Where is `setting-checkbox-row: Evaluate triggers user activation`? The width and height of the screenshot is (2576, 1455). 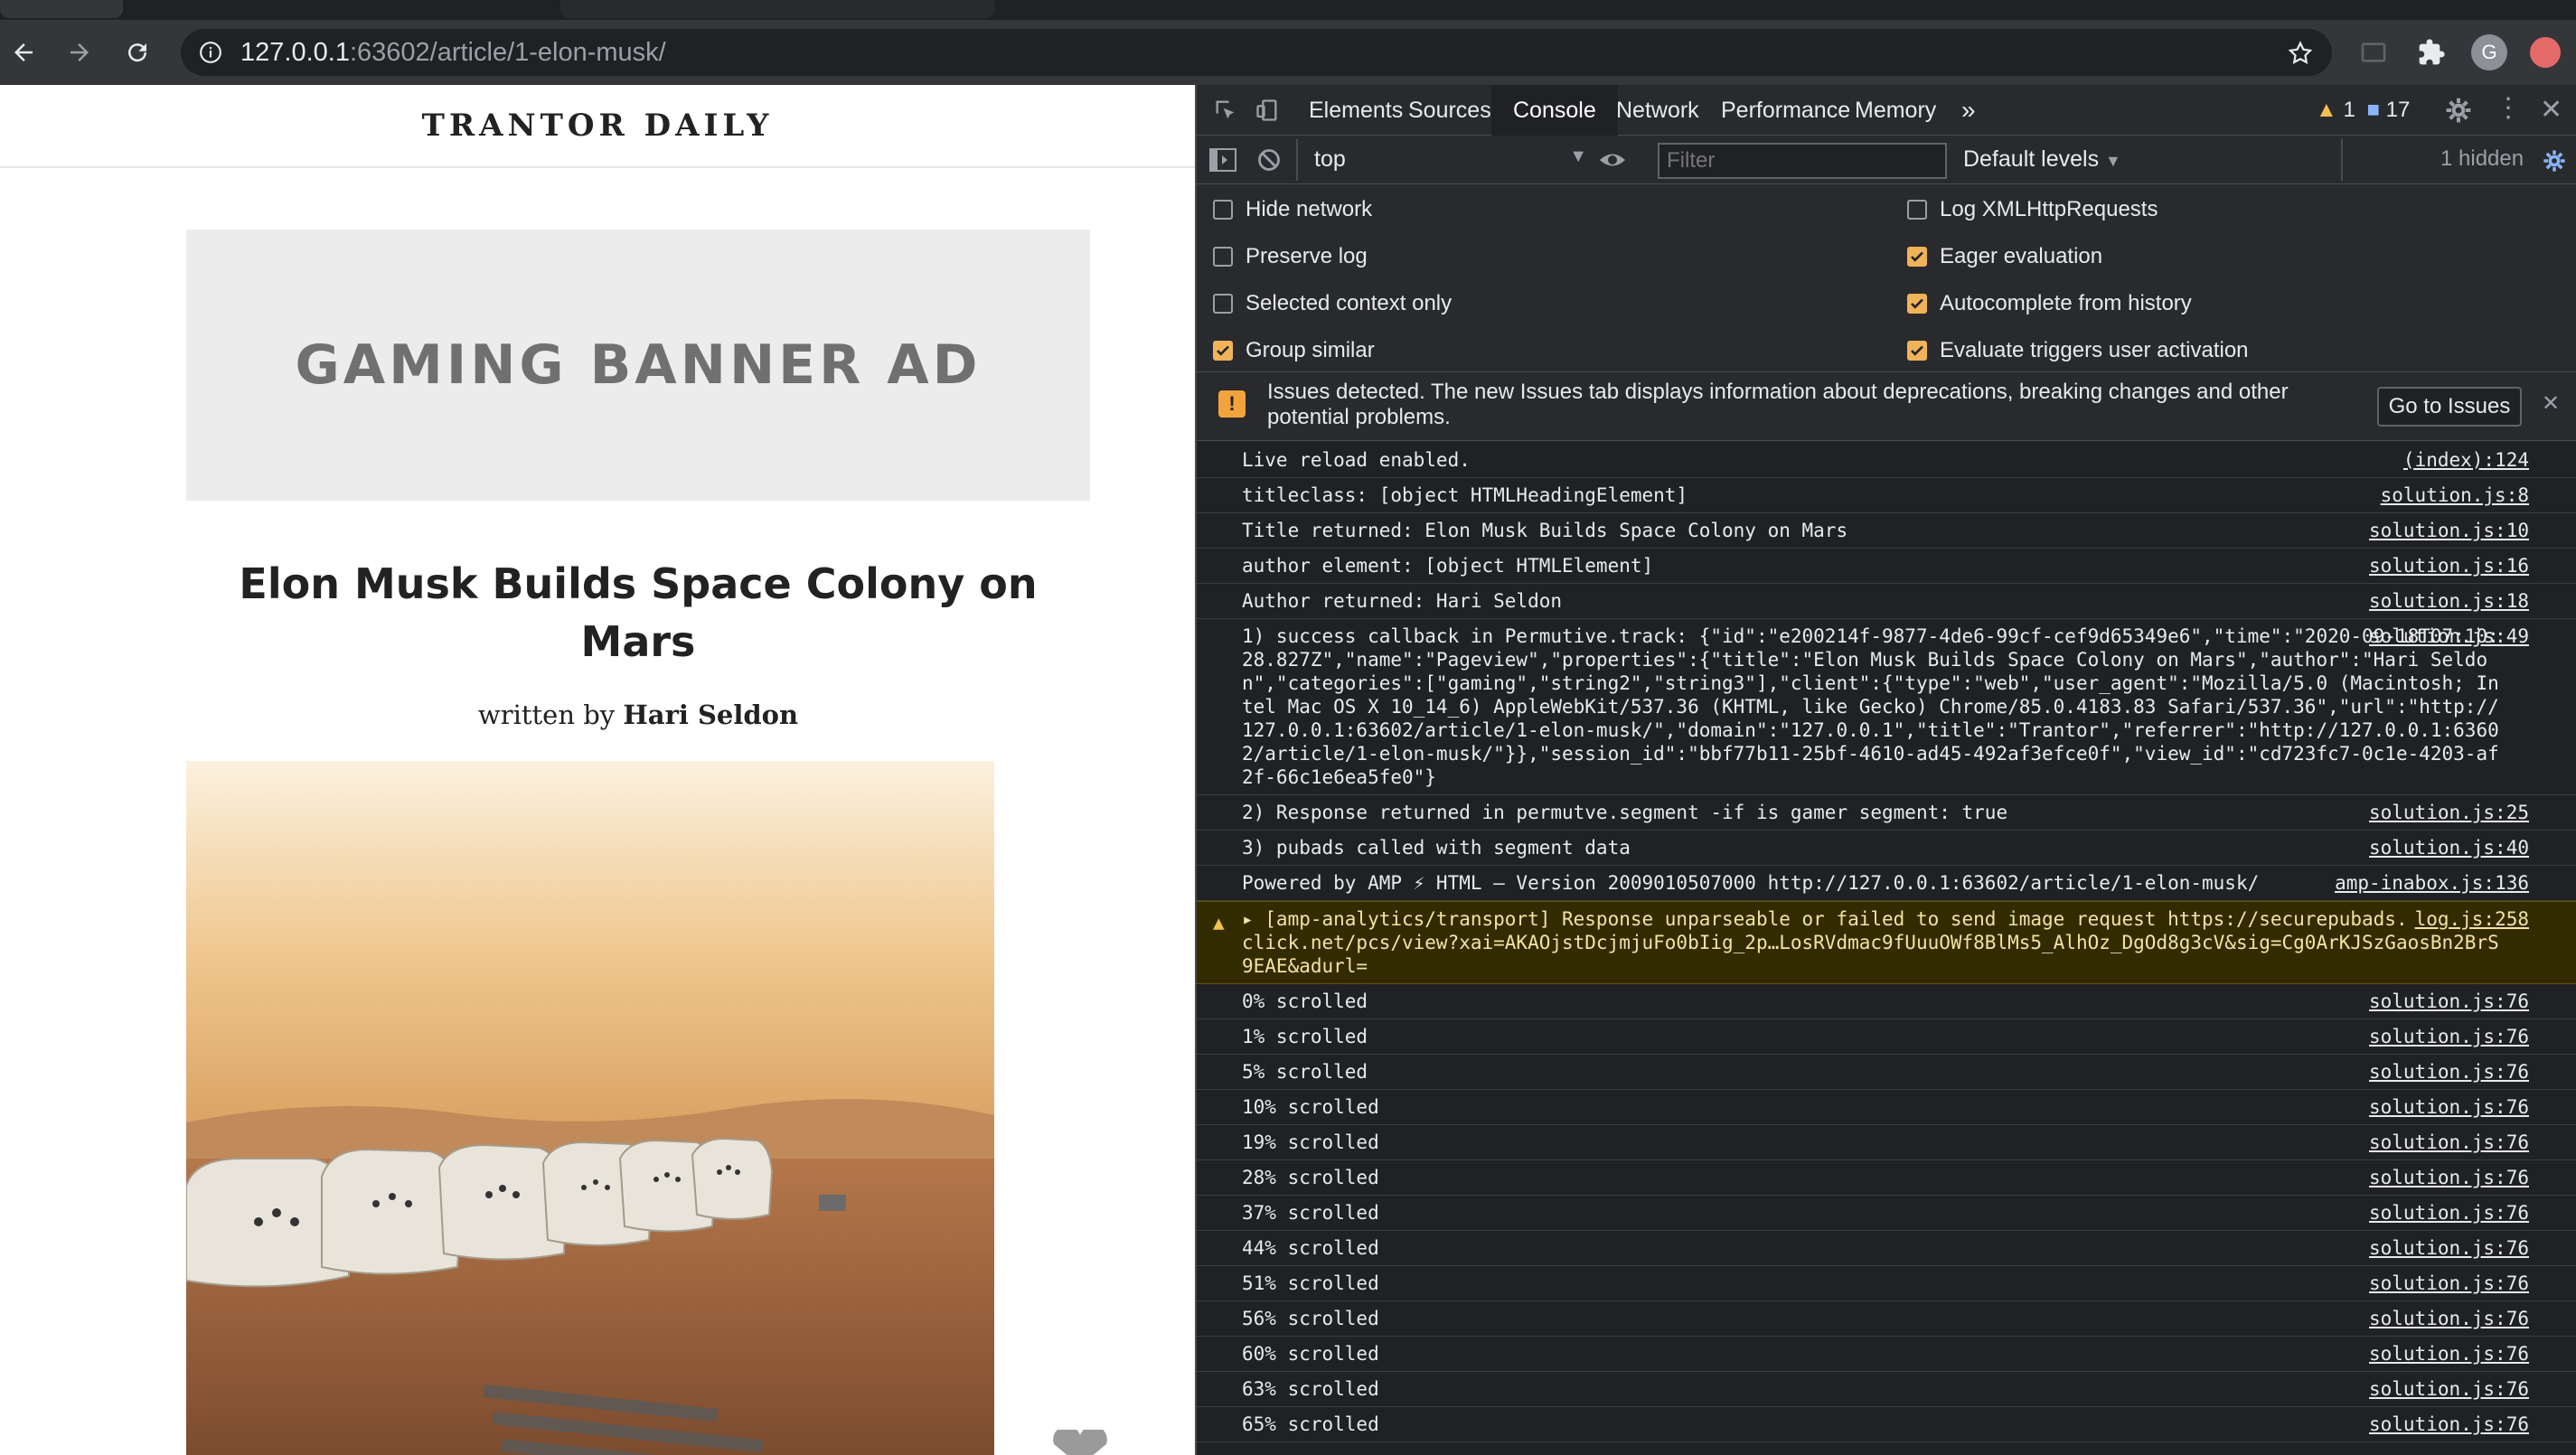
setting-checkbox-row: Evaluate triggers user activation is located at coordinates (2078, 351).